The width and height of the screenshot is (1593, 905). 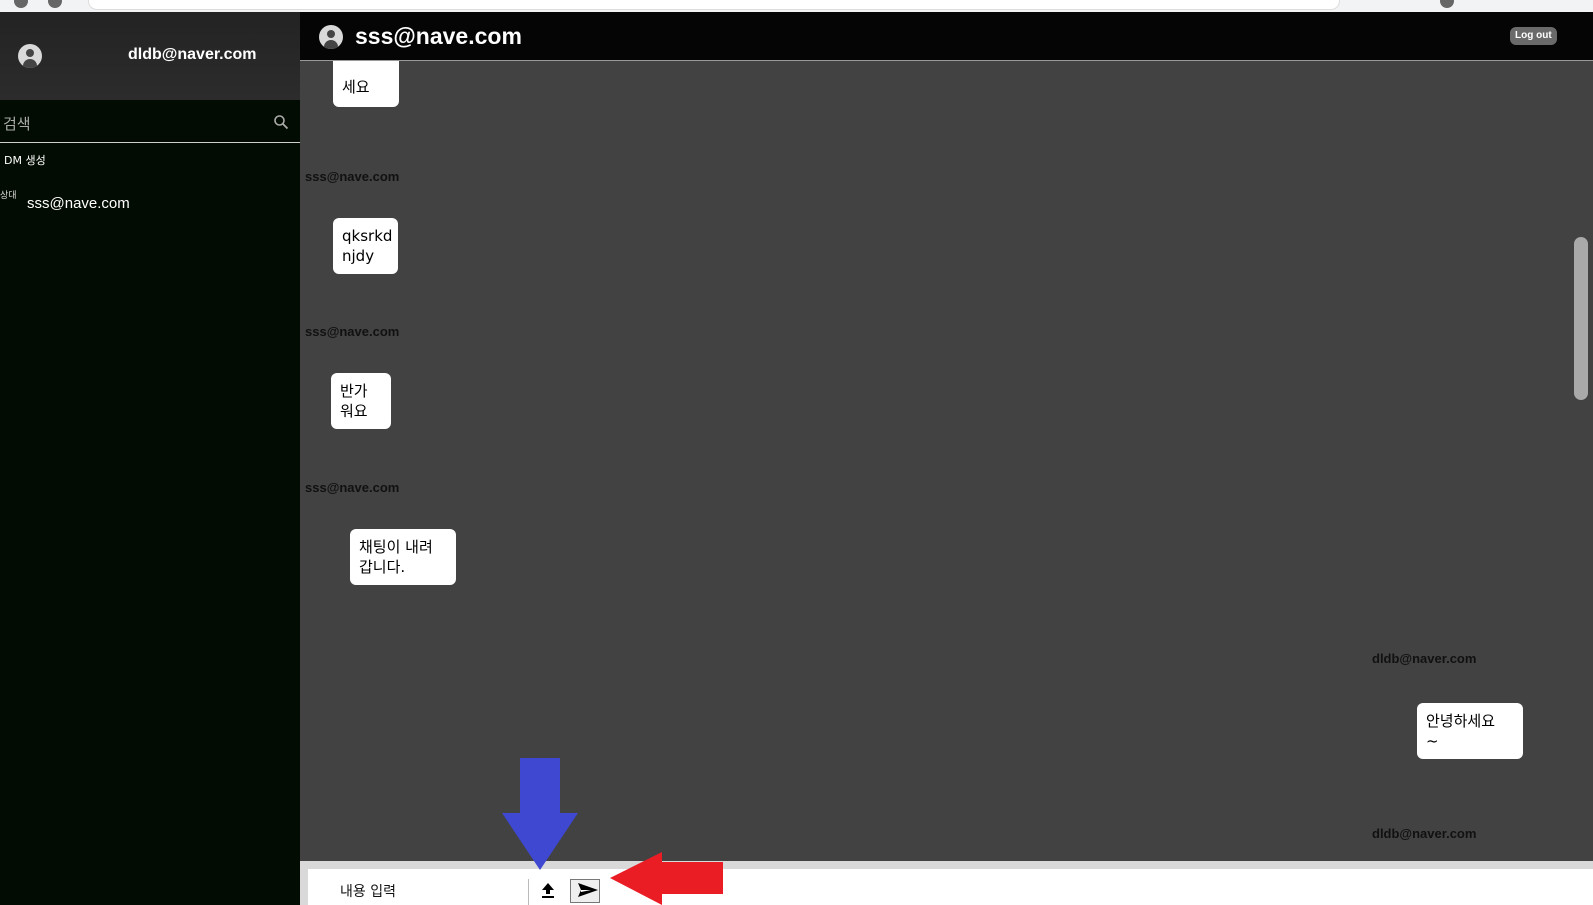 What do you see at coordinates (714, 5) in the screenshot?
I see `address-bar` at bounding box center [714, 5].